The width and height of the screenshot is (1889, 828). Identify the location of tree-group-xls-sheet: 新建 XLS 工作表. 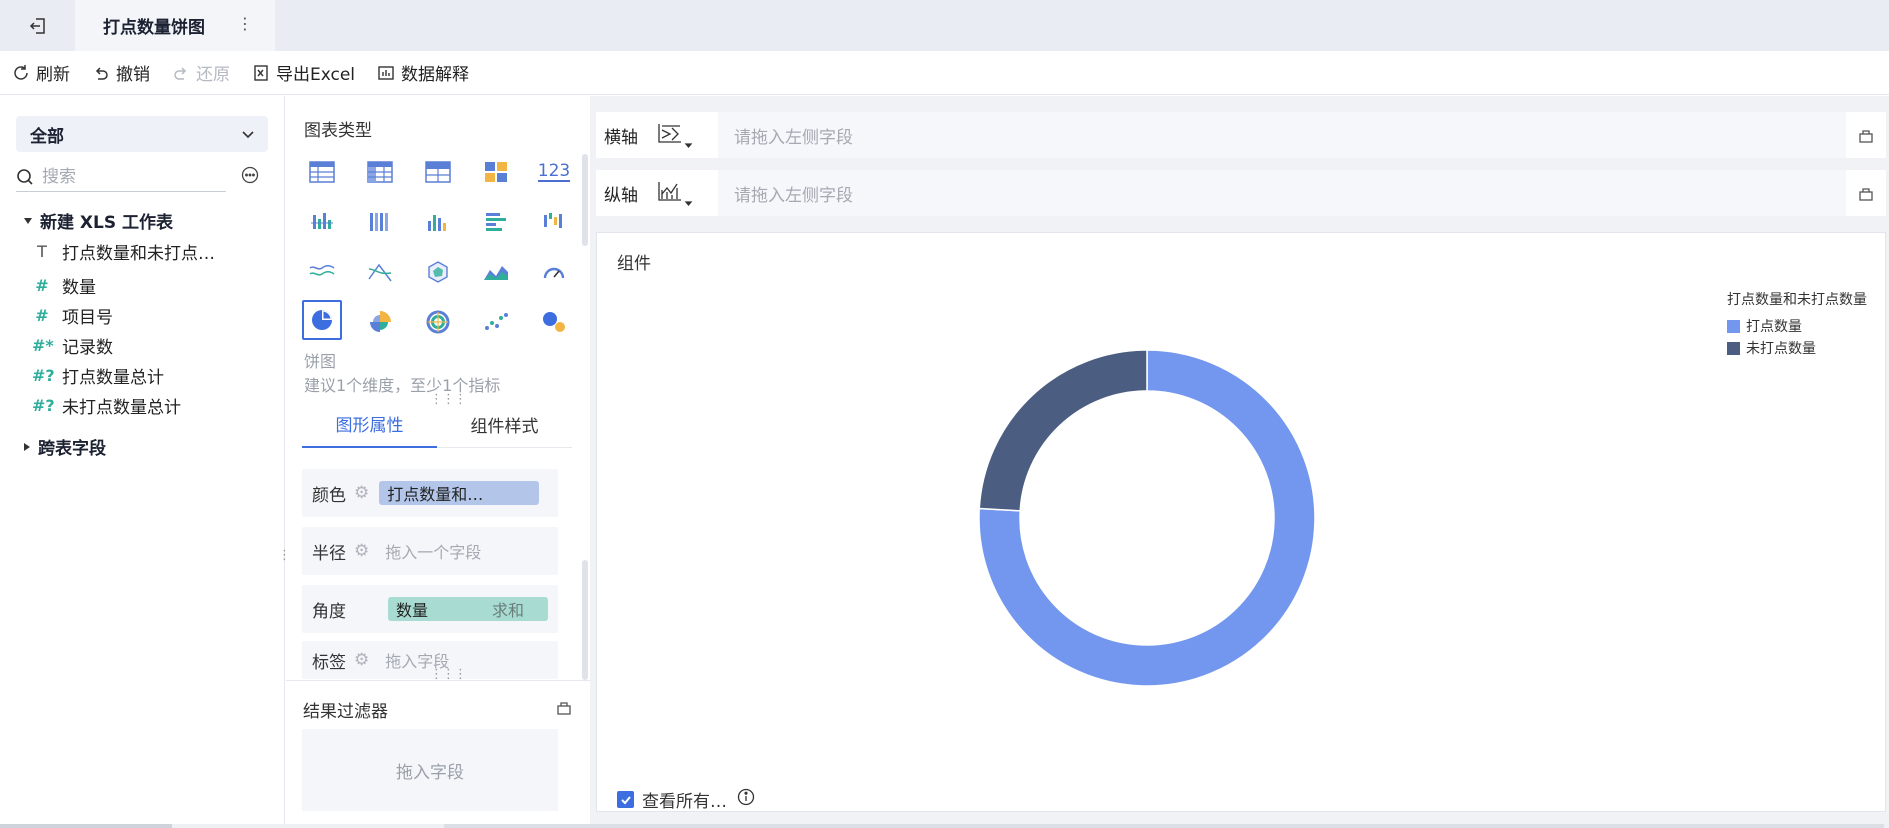
(98, 220).